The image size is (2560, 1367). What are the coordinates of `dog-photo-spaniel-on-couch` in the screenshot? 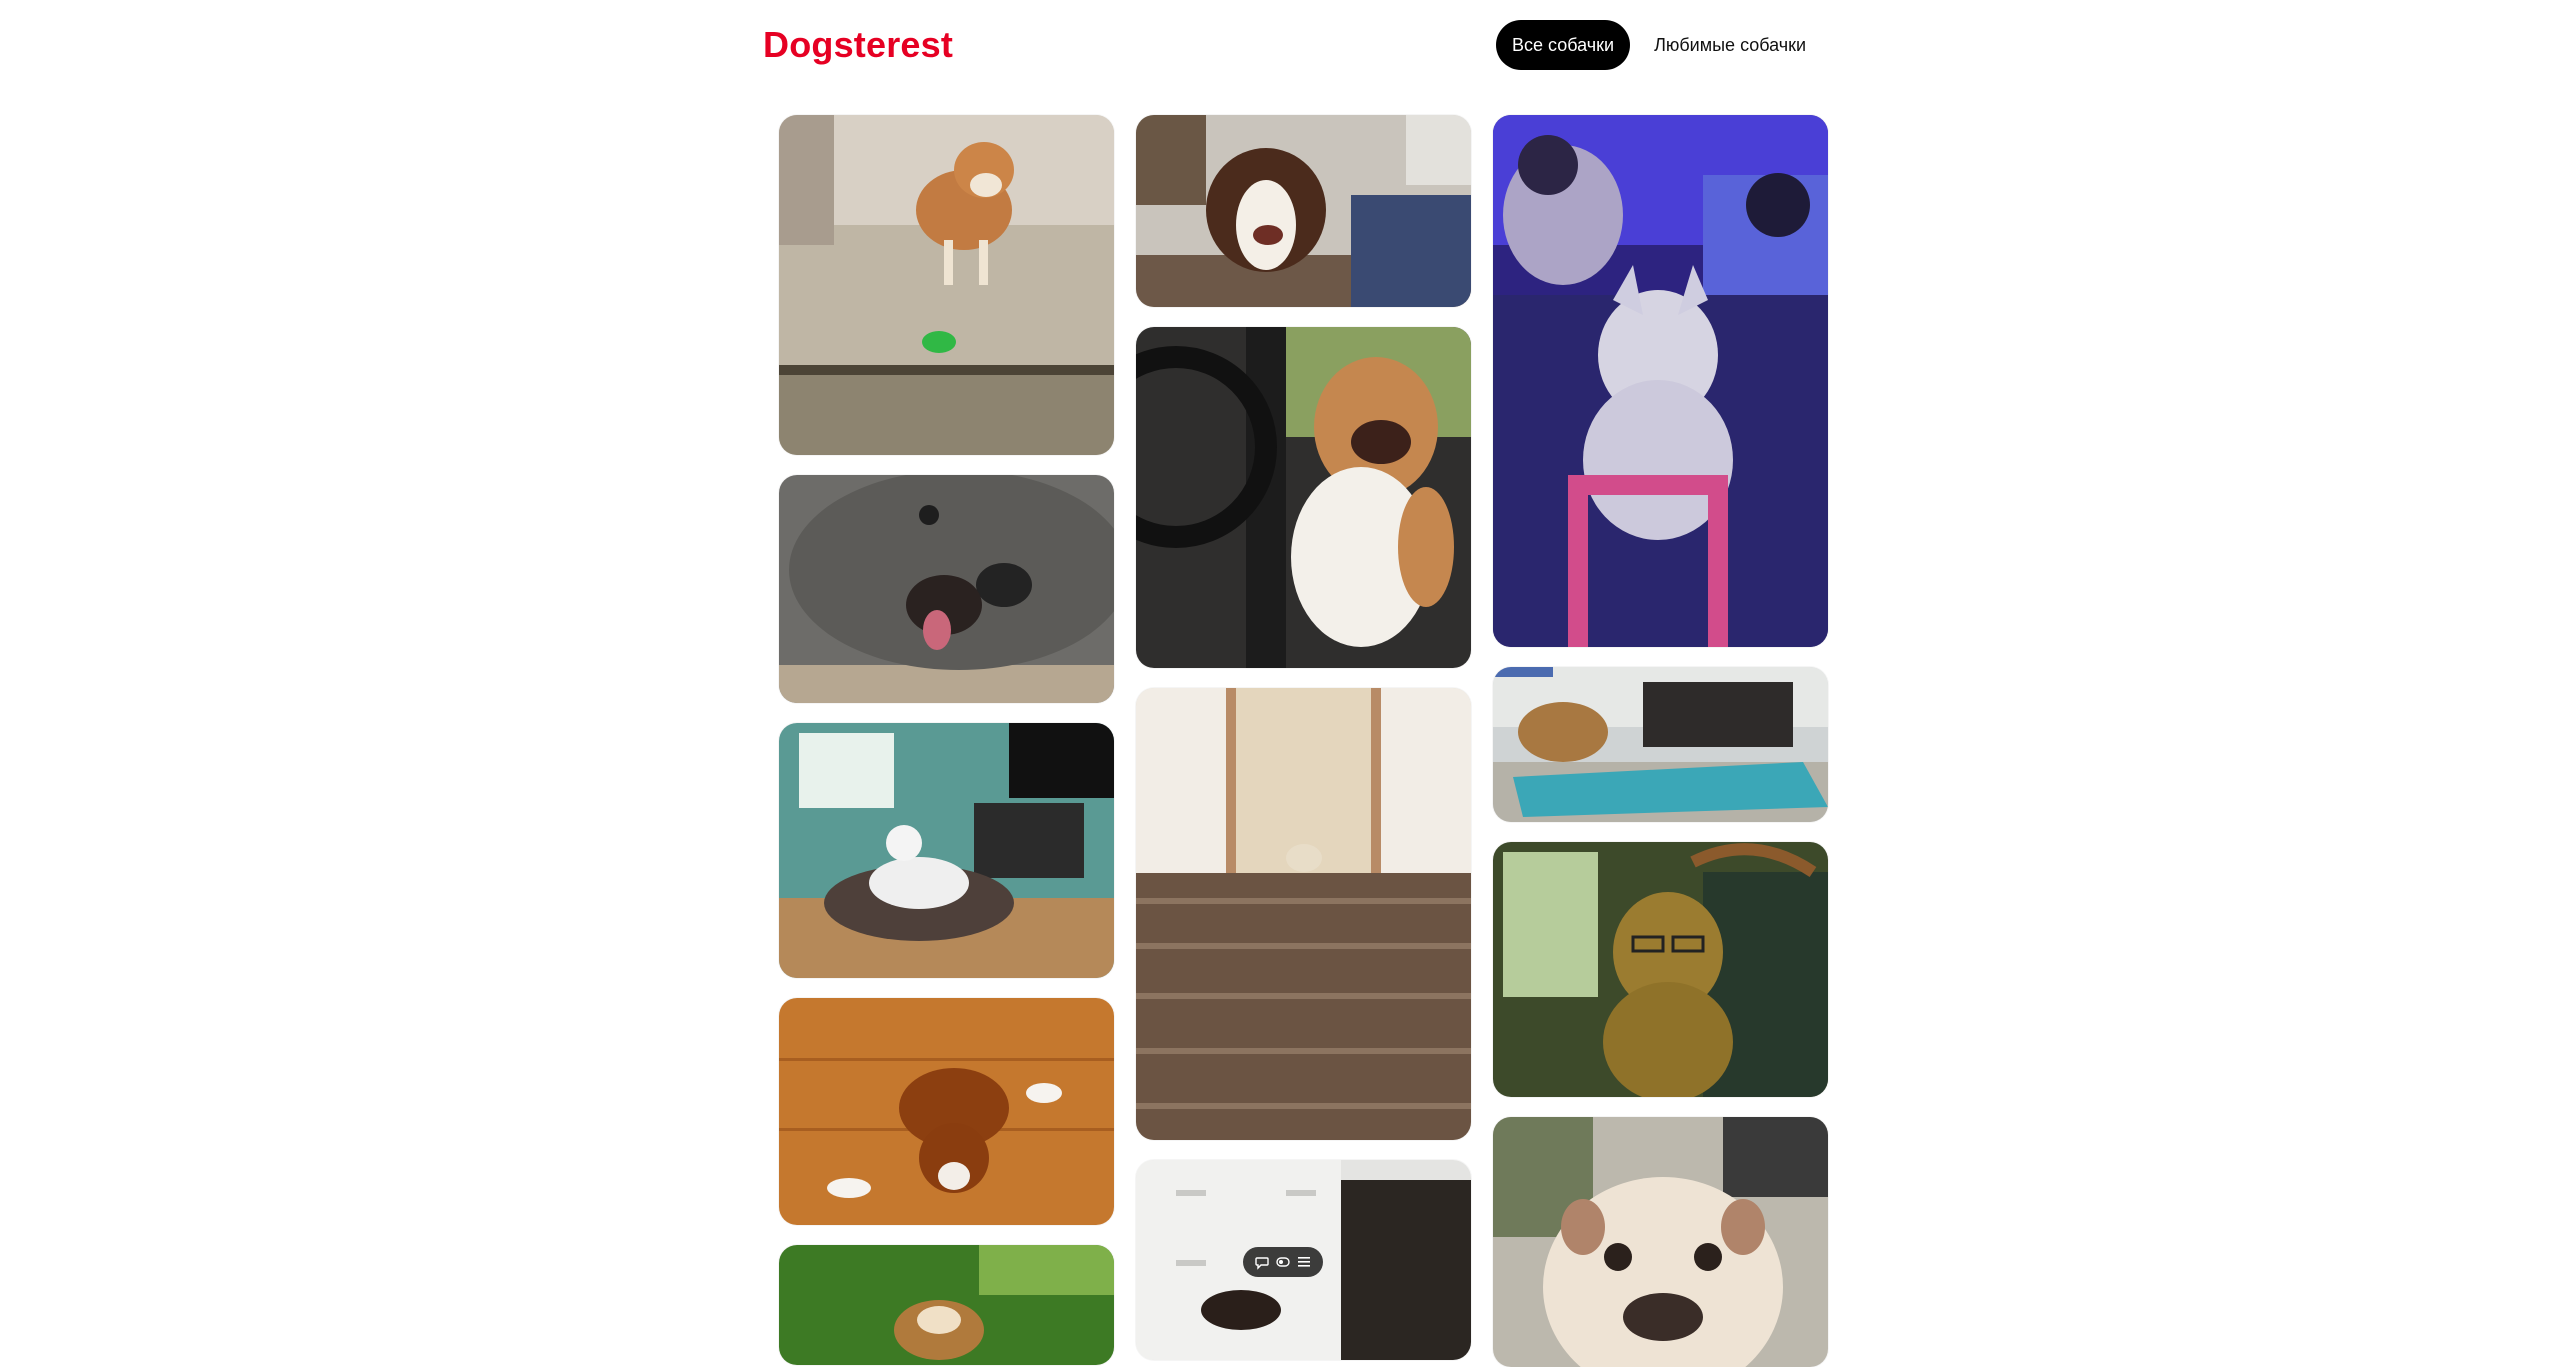 It's located at (1303, 211).